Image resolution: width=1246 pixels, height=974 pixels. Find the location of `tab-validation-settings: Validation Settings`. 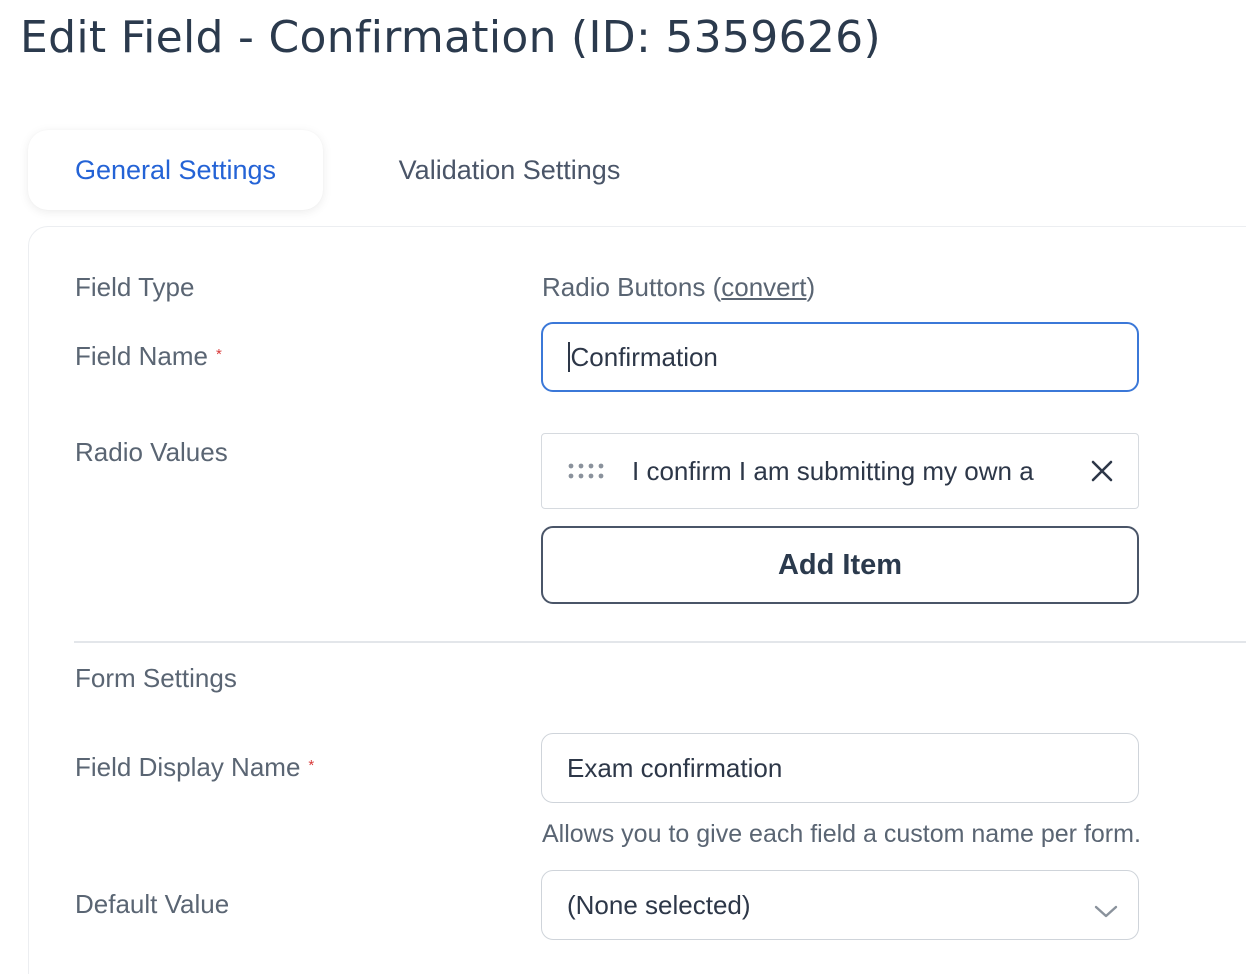

tab-validation-settings: Validation Settings is located at coordinates (509, 170).